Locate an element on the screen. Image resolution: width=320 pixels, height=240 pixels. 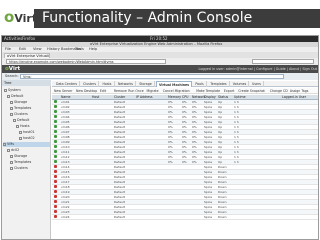
tree-item-label: host01 is located at coordinates (29, 132).